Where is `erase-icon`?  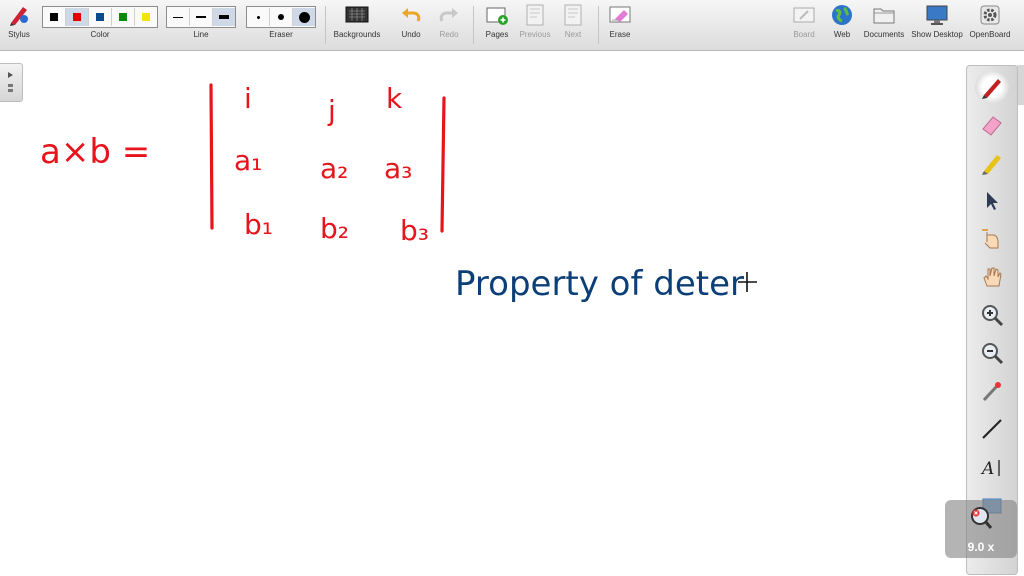 erase-icon is located at coordinates (620, 15).